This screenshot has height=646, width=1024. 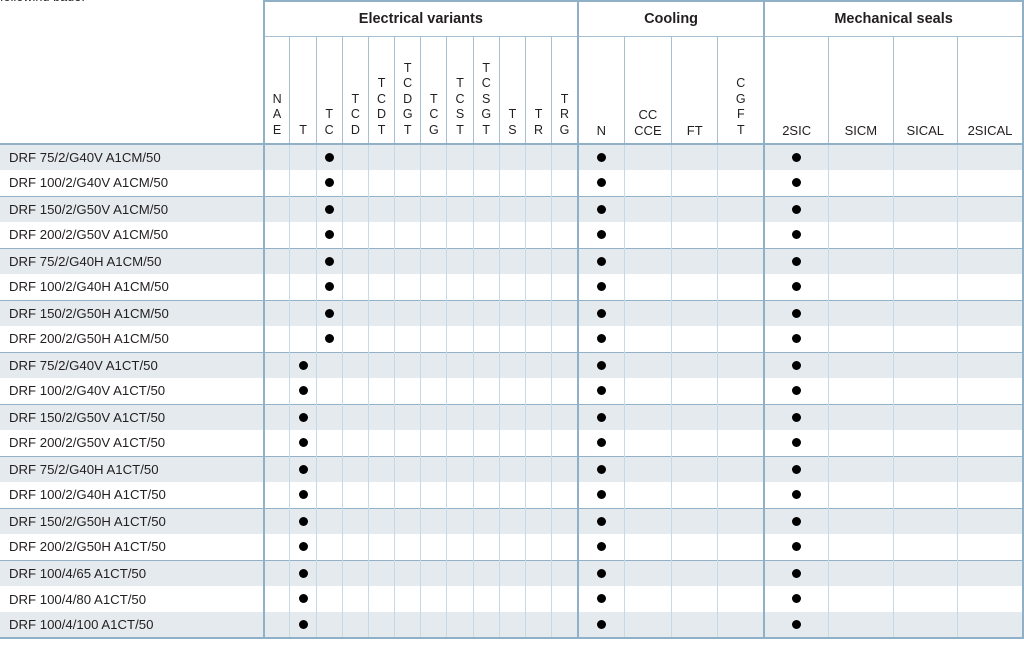 What do you see at coordinates (512, 260) in the screenshot?
I see `table-row: DRF 75/2/G40H A1CM/50` at bounding box center [512, 260].